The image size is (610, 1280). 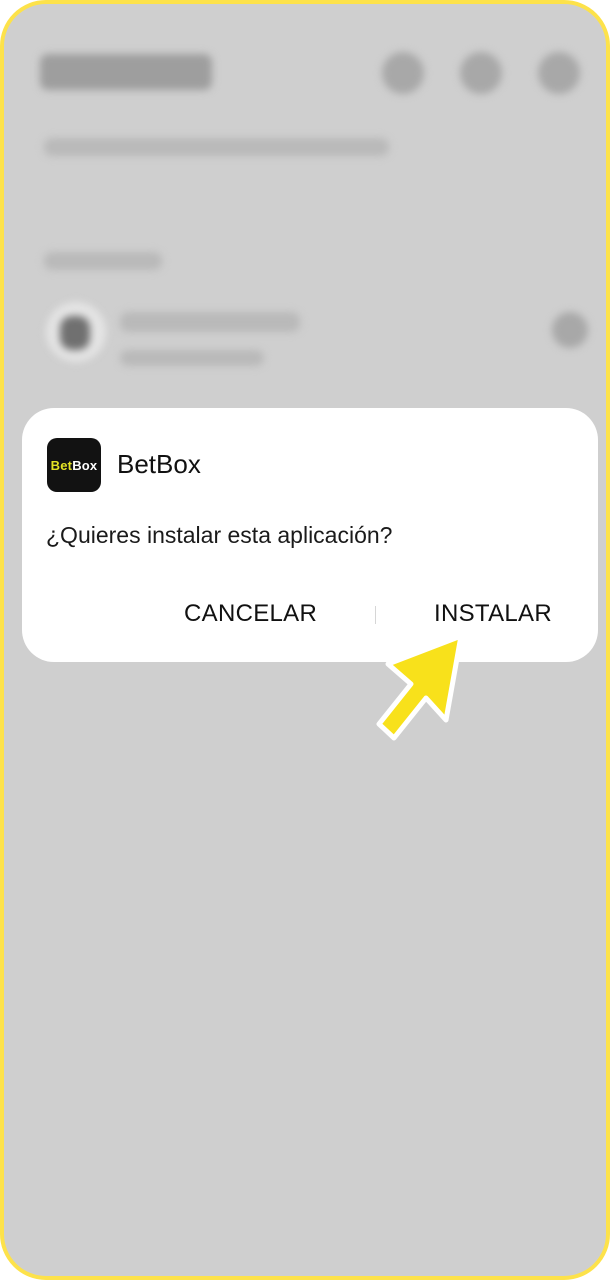 I want to click on app-icon-text-box: Box, so click(x=85, y=465).